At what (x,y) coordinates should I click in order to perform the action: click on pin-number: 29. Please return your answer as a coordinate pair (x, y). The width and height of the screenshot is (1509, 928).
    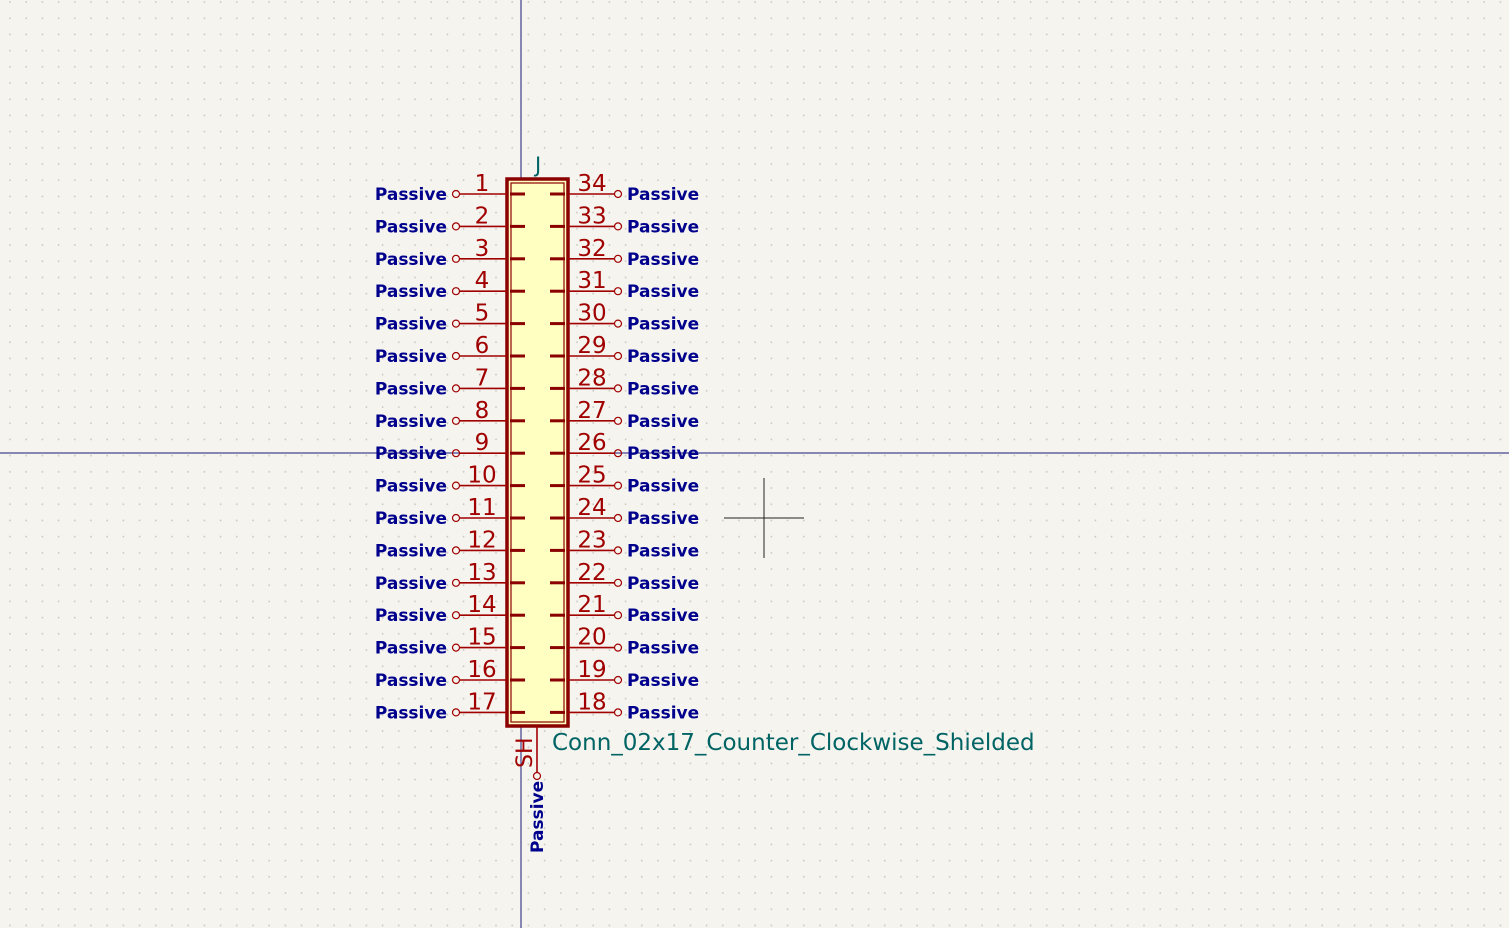
    Looking at the image, I should click on (591, 346).